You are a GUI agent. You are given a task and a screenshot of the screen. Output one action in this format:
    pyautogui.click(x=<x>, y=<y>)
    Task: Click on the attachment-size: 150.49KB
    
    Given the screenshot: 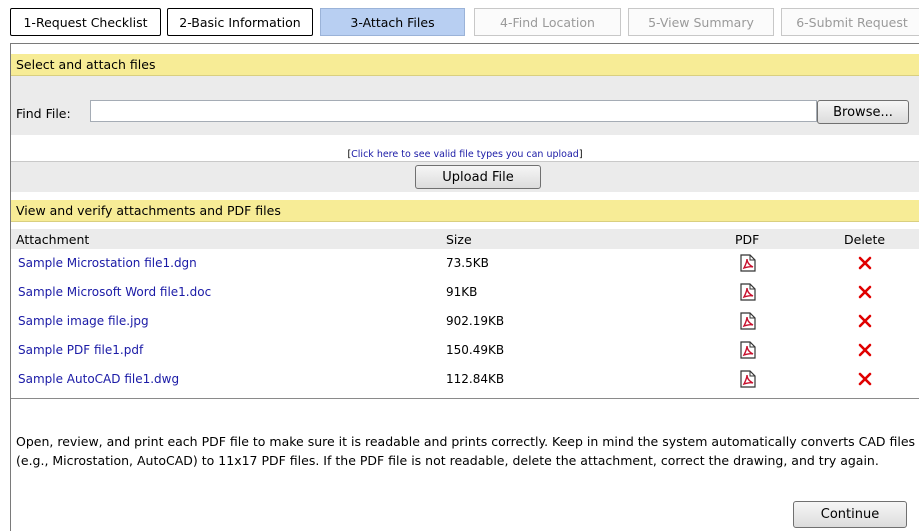 What is the action you would take?
    pyautogui.click(x=475, y=350)
    